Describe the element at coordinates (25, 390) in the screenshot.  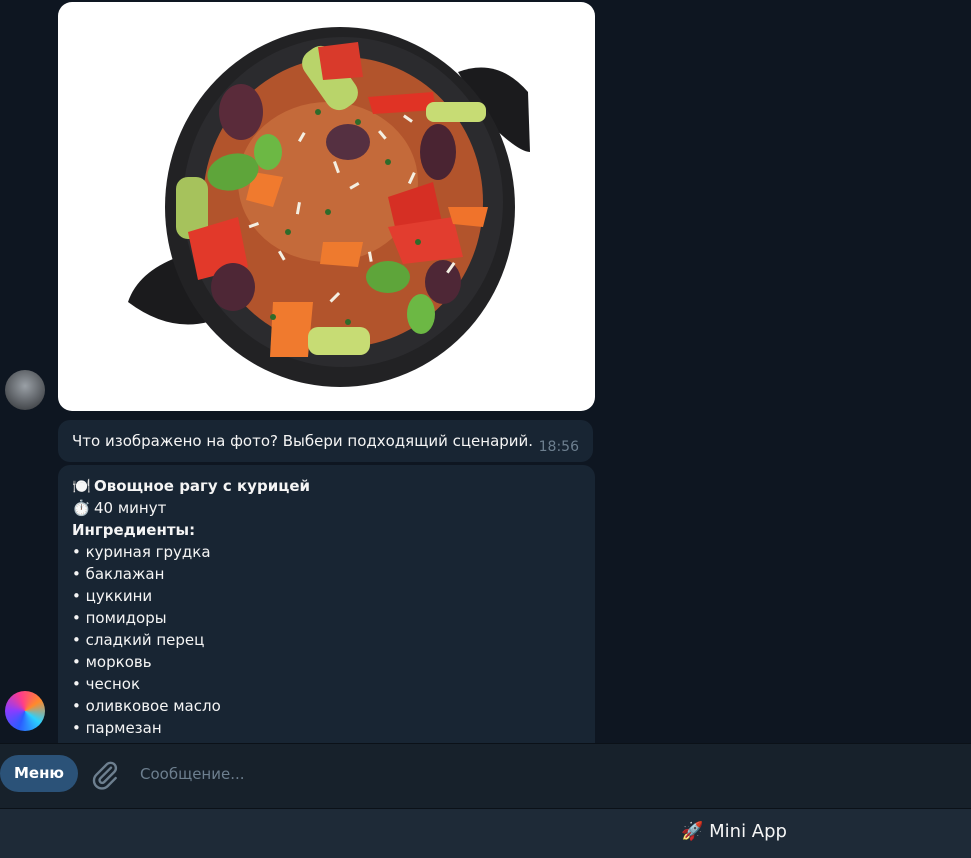
I see `user-avatar` at that location.